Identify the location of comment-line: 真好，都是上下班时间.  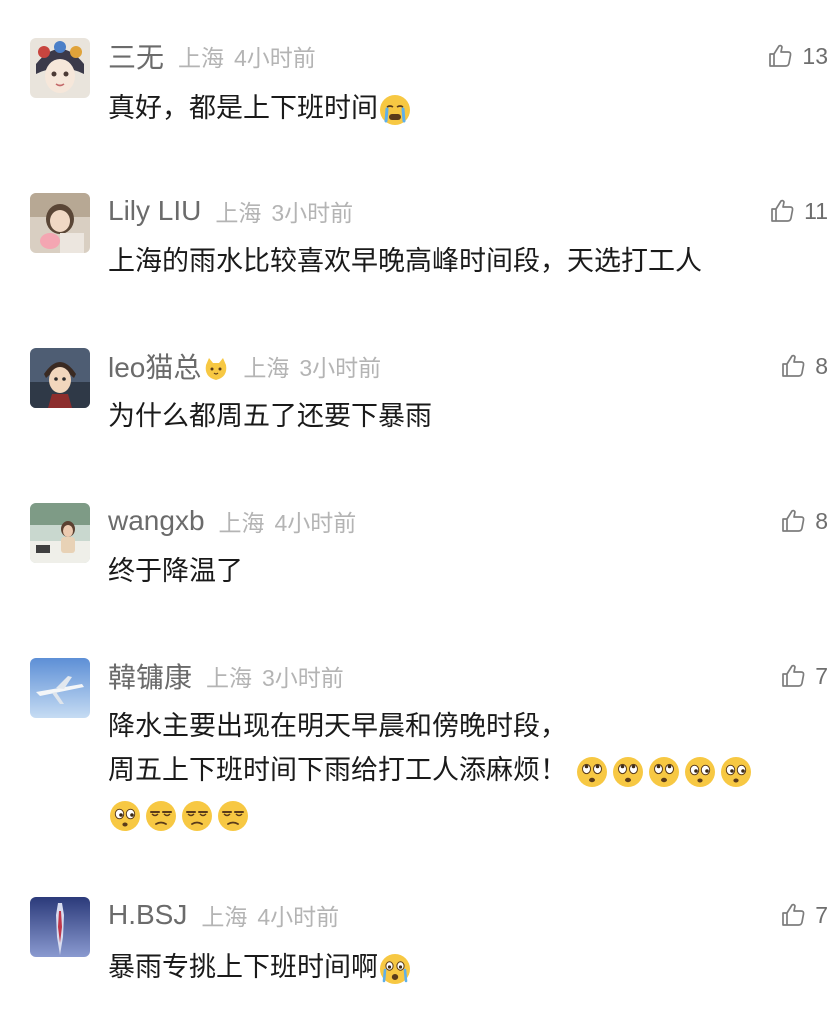
(454, 108).